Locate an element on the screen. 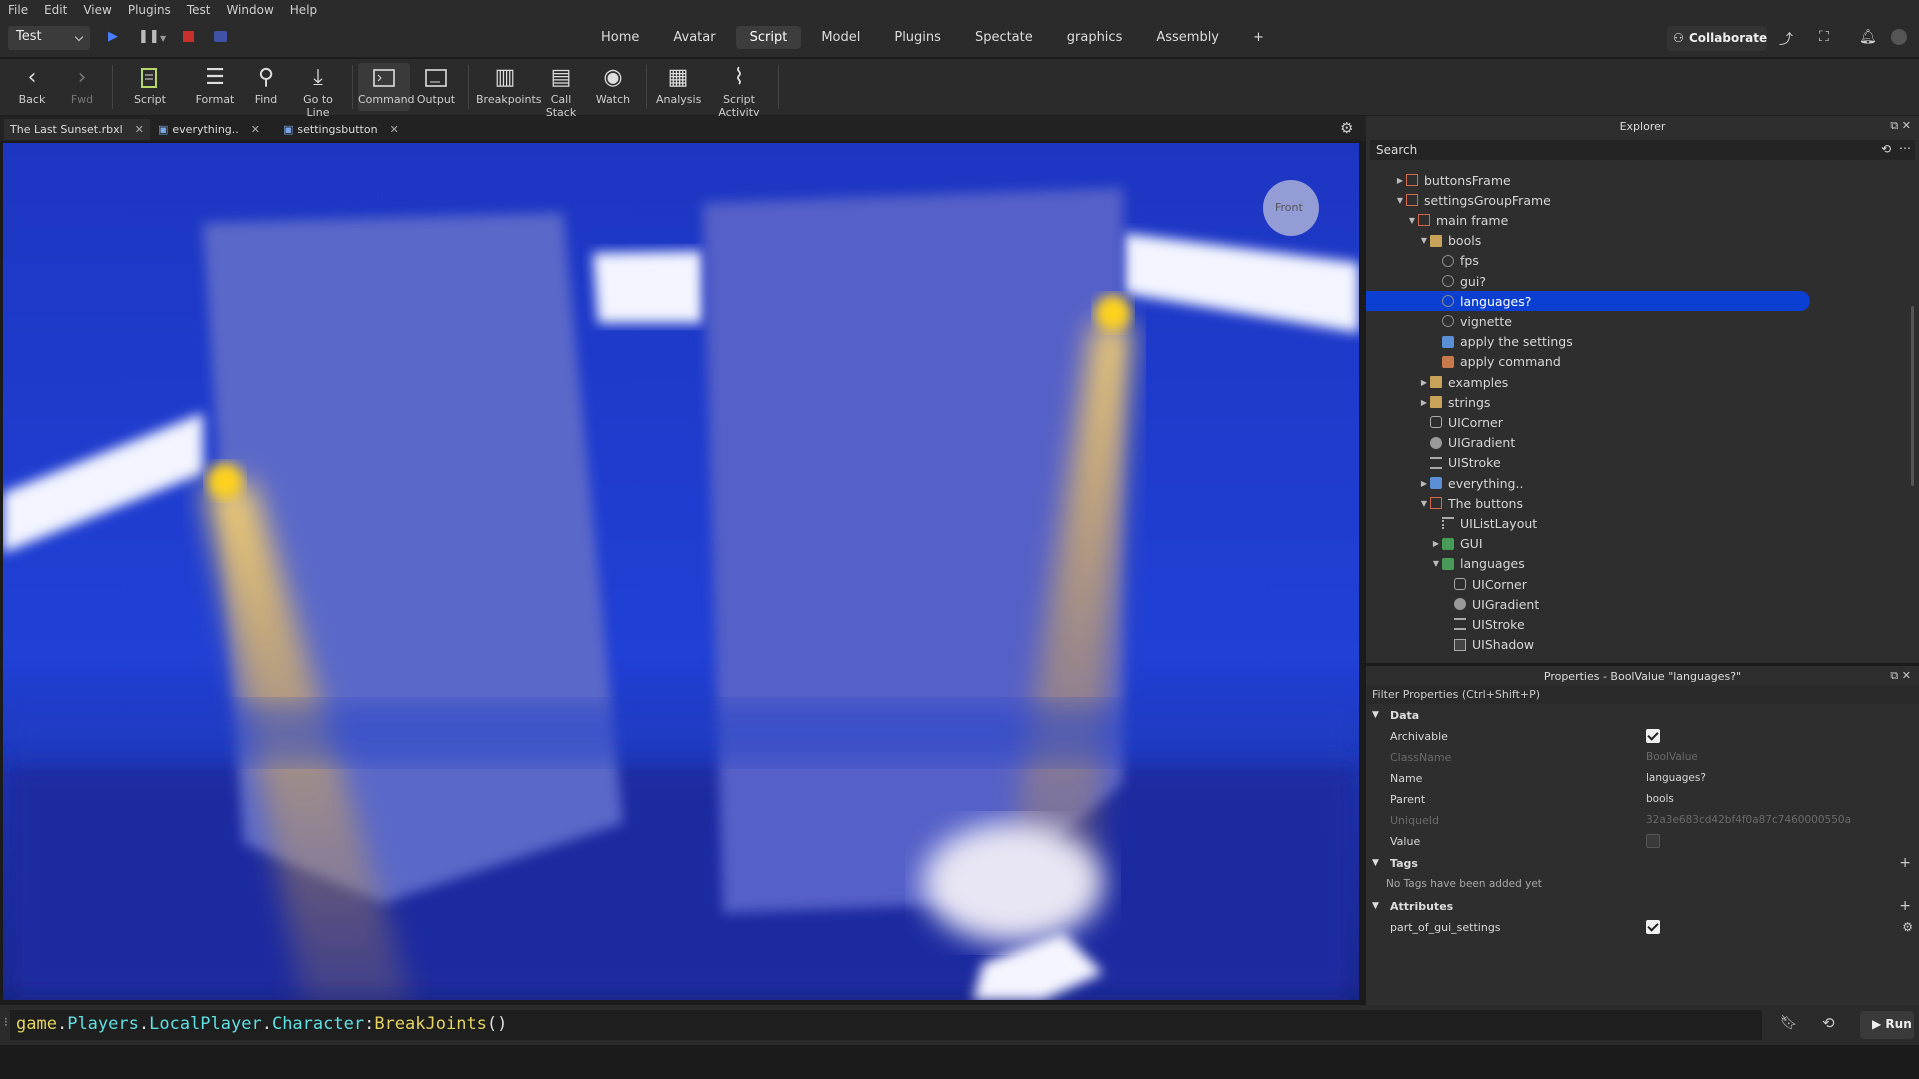 Image resolution: width=1919 pixels, height=1079 pixels. explorer-item: languages? is located at coordinates (1588, 301).